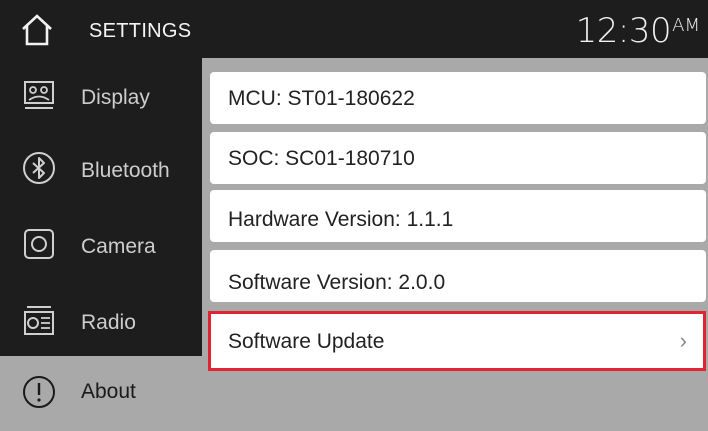 This screenshot has height=431, width=708. I want to click on sidebar-item-bluetooth: Bluetooth, so click(101, 169).